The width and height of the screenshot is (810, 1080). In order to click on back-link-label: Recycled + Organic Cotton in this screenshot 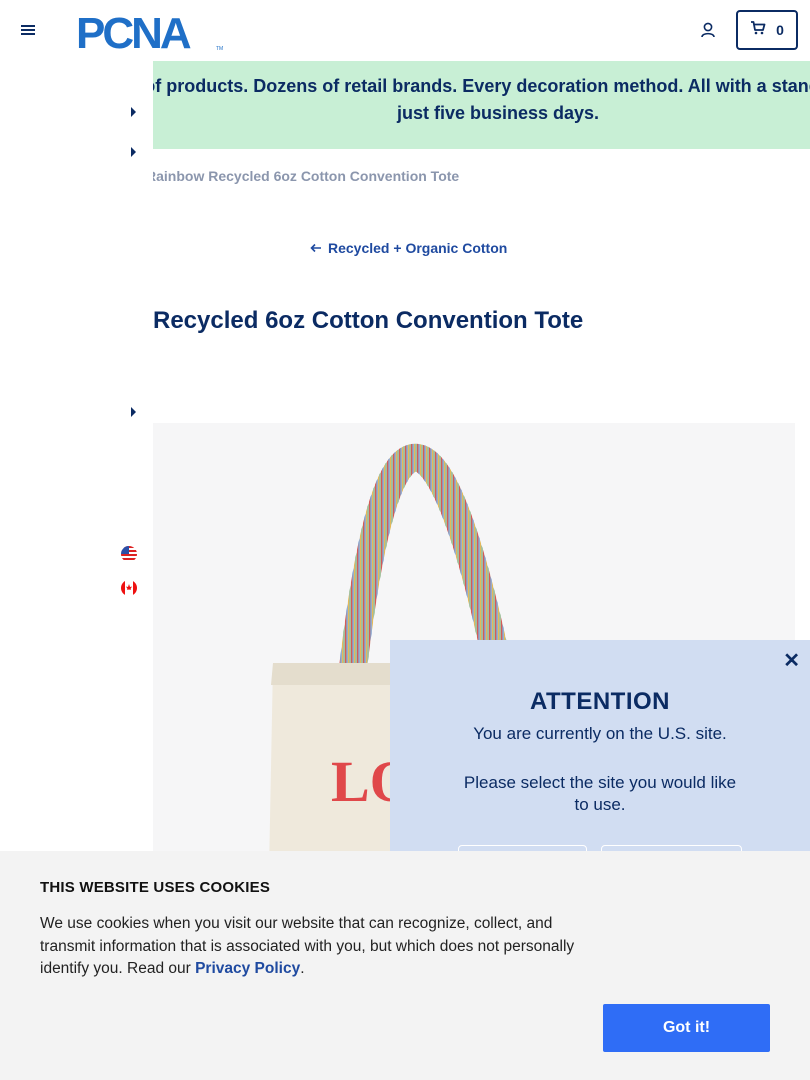, I will do `click(418, 248)`.